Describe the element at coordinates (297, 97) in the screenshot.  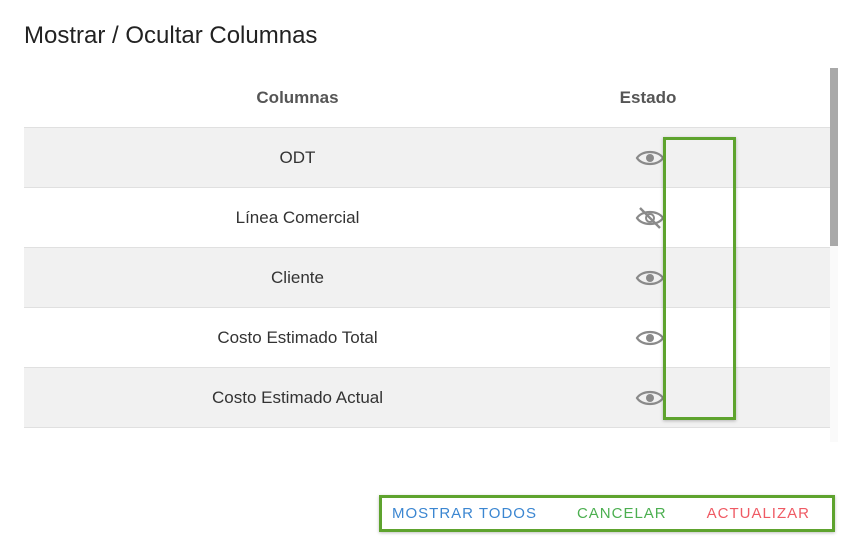
I see `header-columns: Columnas` at that location.